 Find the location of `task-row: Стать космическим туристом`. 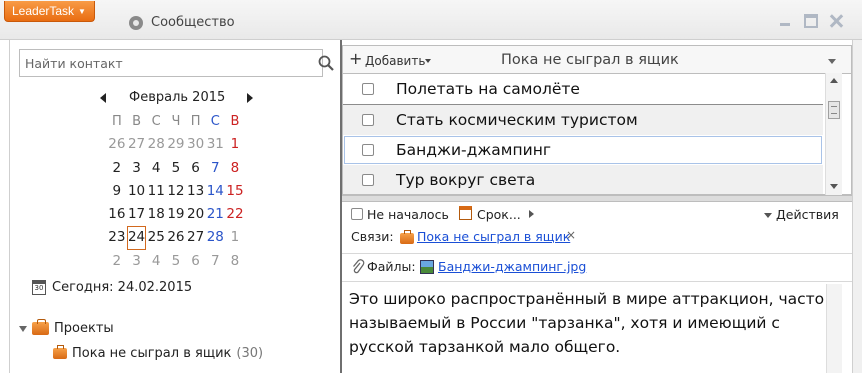

task-row: Стать космическим туристом is located at coordinates (583, 120).